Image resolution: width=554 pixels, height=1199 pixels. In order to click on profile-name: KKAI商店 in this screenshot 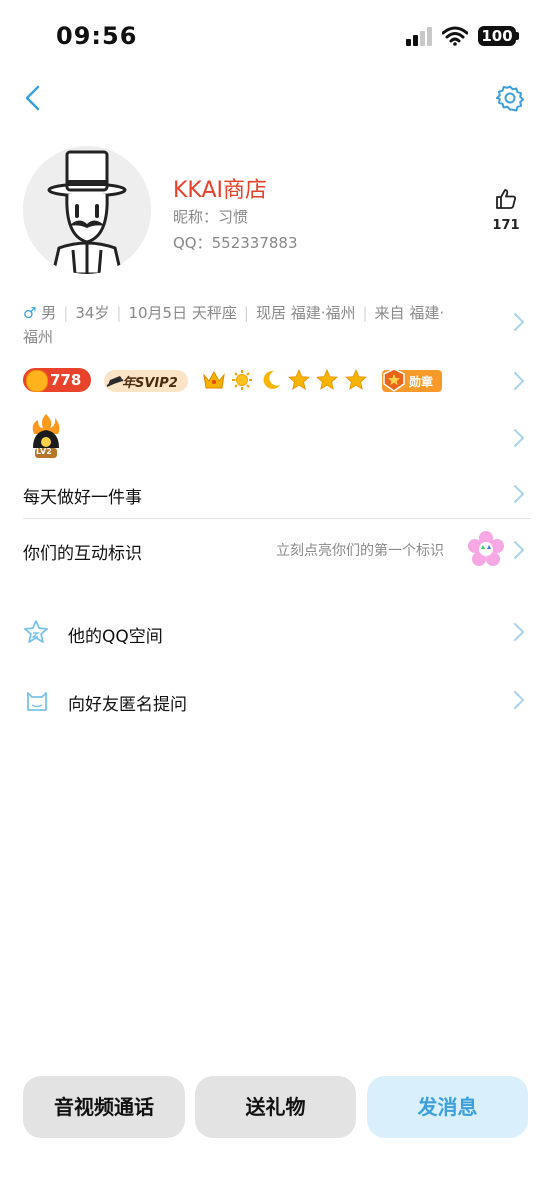, I will do `click(220, 190)`.